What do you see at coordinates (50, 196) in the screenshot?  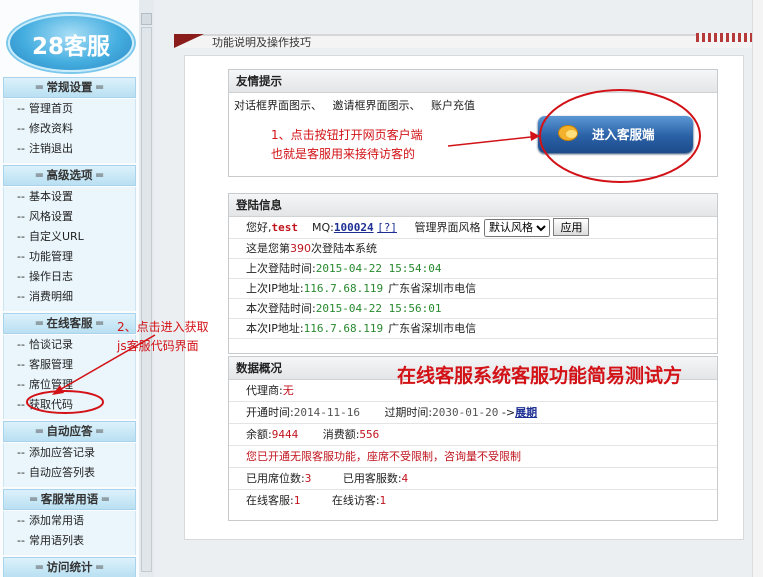 I see `sidebar-item-label: 基本设置` at bounding box center [50, 196].